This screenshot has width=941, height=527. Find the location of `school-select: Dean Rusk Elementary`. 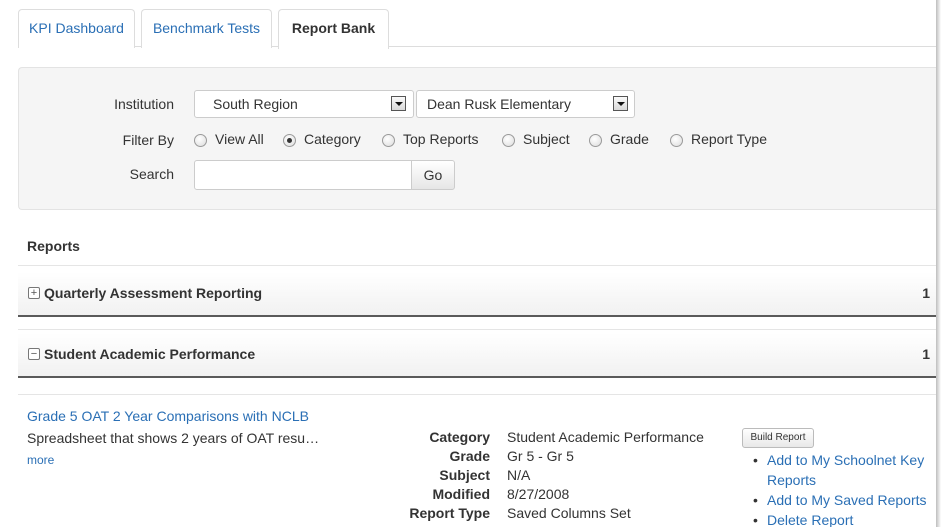

school-select: Dean Rusk Elementary is located at coordinates (525, 104).